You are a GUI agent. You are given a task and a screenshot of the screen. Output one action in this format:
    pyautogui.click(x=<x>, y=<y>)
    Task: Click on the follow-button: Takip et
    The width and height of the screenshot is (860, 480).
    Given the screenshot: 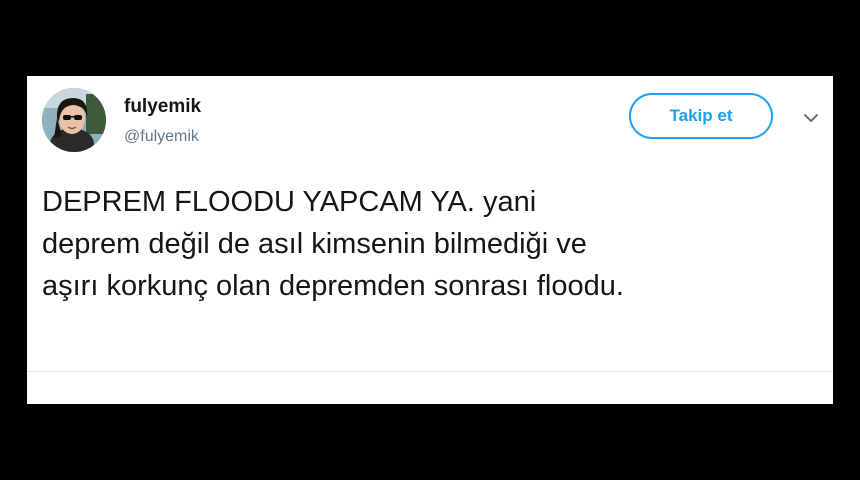 What is the action you would take?
    pyautogui.click(x=701, y=116)
    